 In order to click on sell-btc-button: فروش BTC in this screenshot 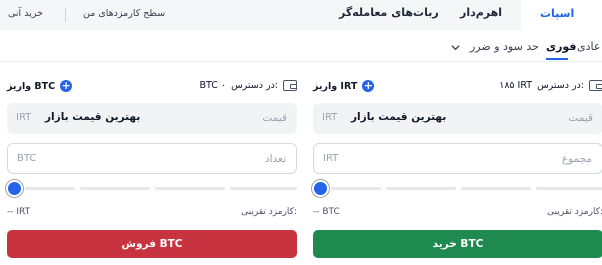, I will do `click(152, 244)`.